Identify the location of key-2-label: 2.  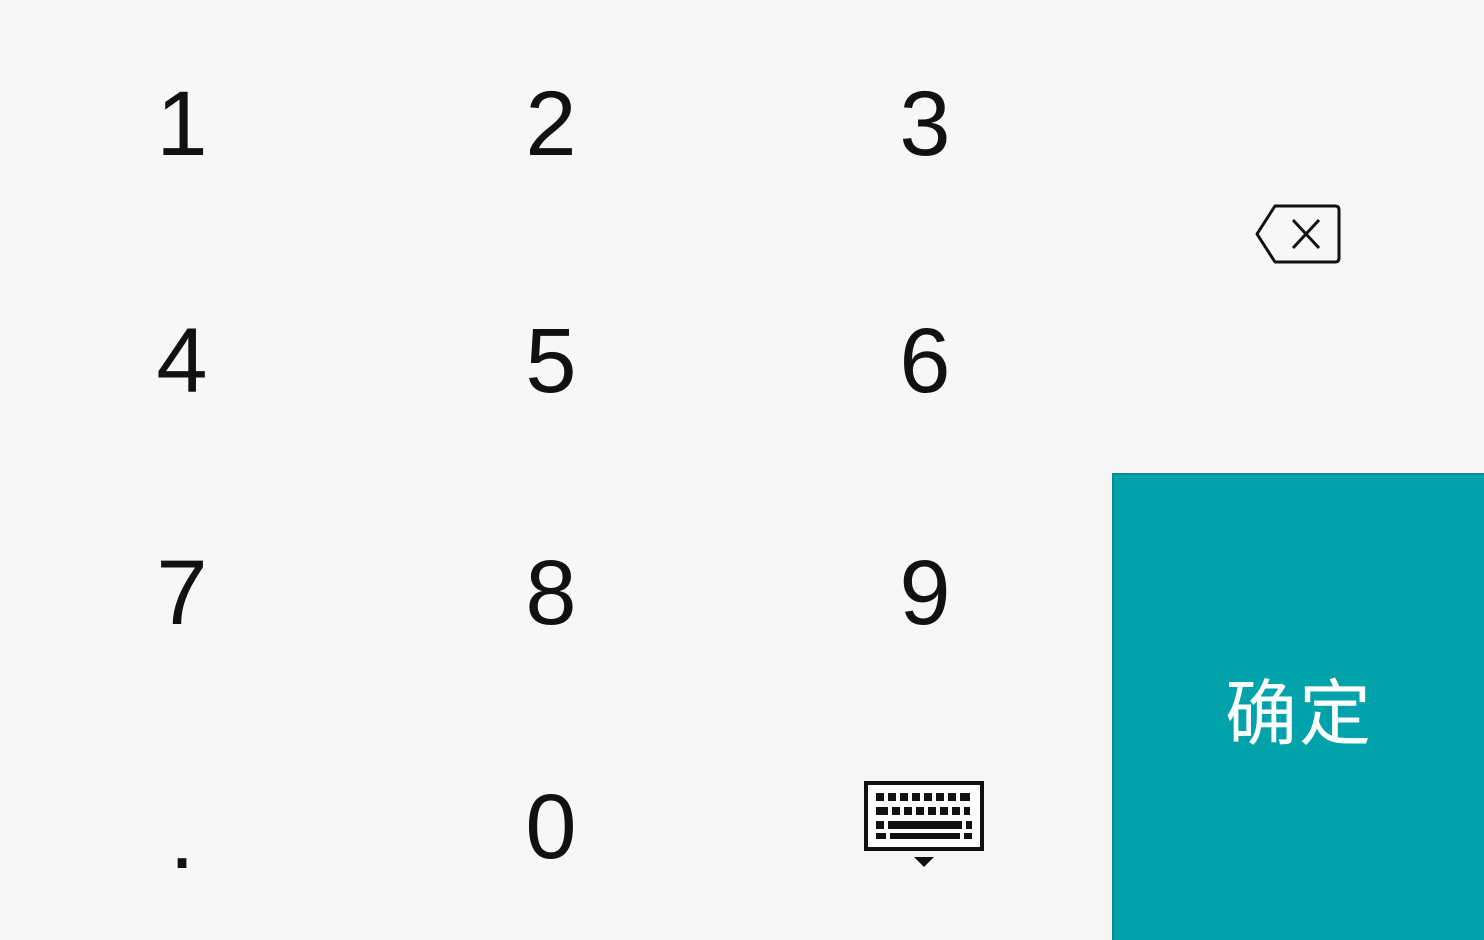
(551, 124).